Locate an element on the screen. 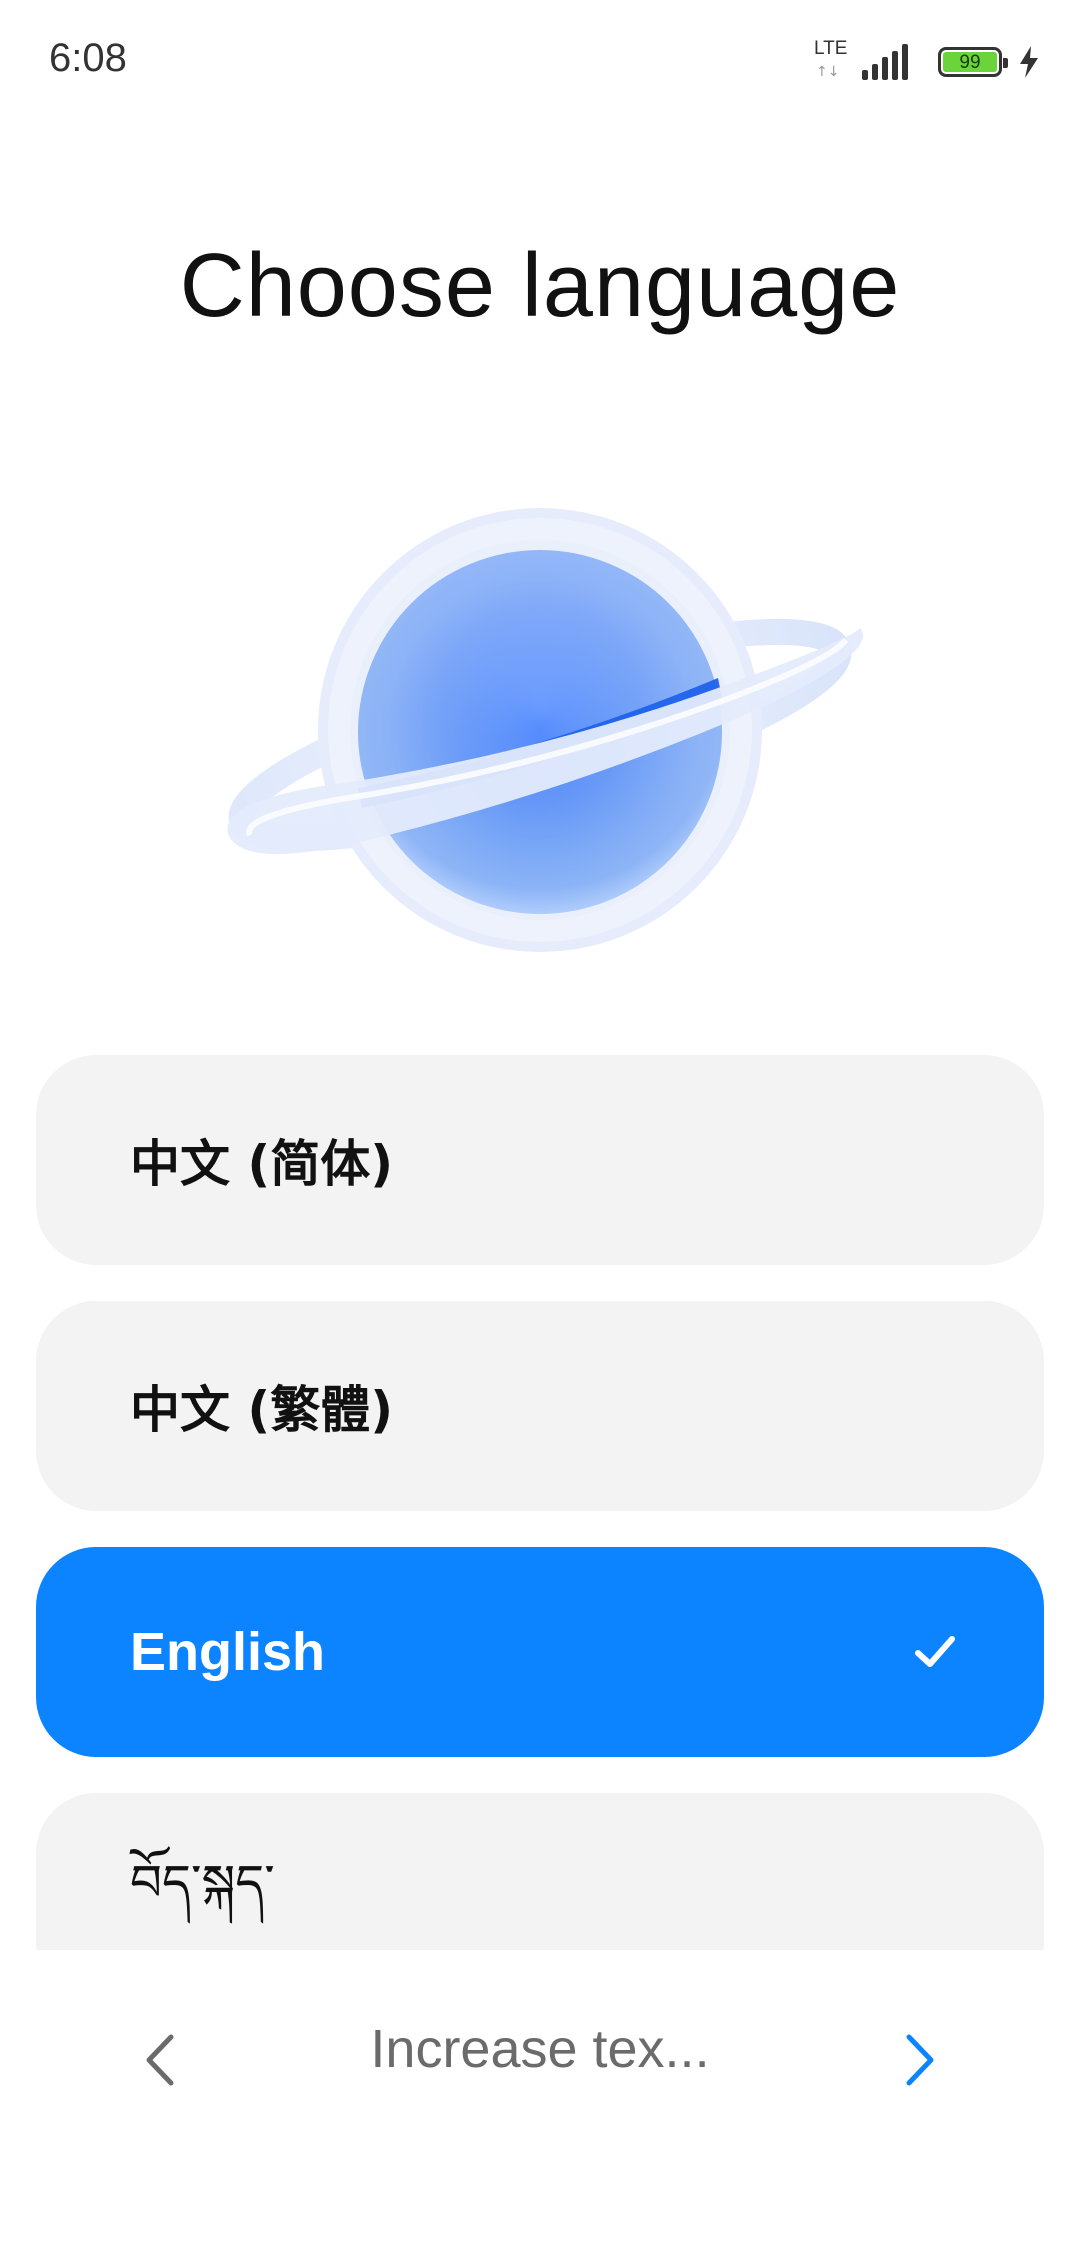 Image resolution: width=1080 pixels, height=2246 pixels. chevron-left-icon is located at coordinates (160, 2060).